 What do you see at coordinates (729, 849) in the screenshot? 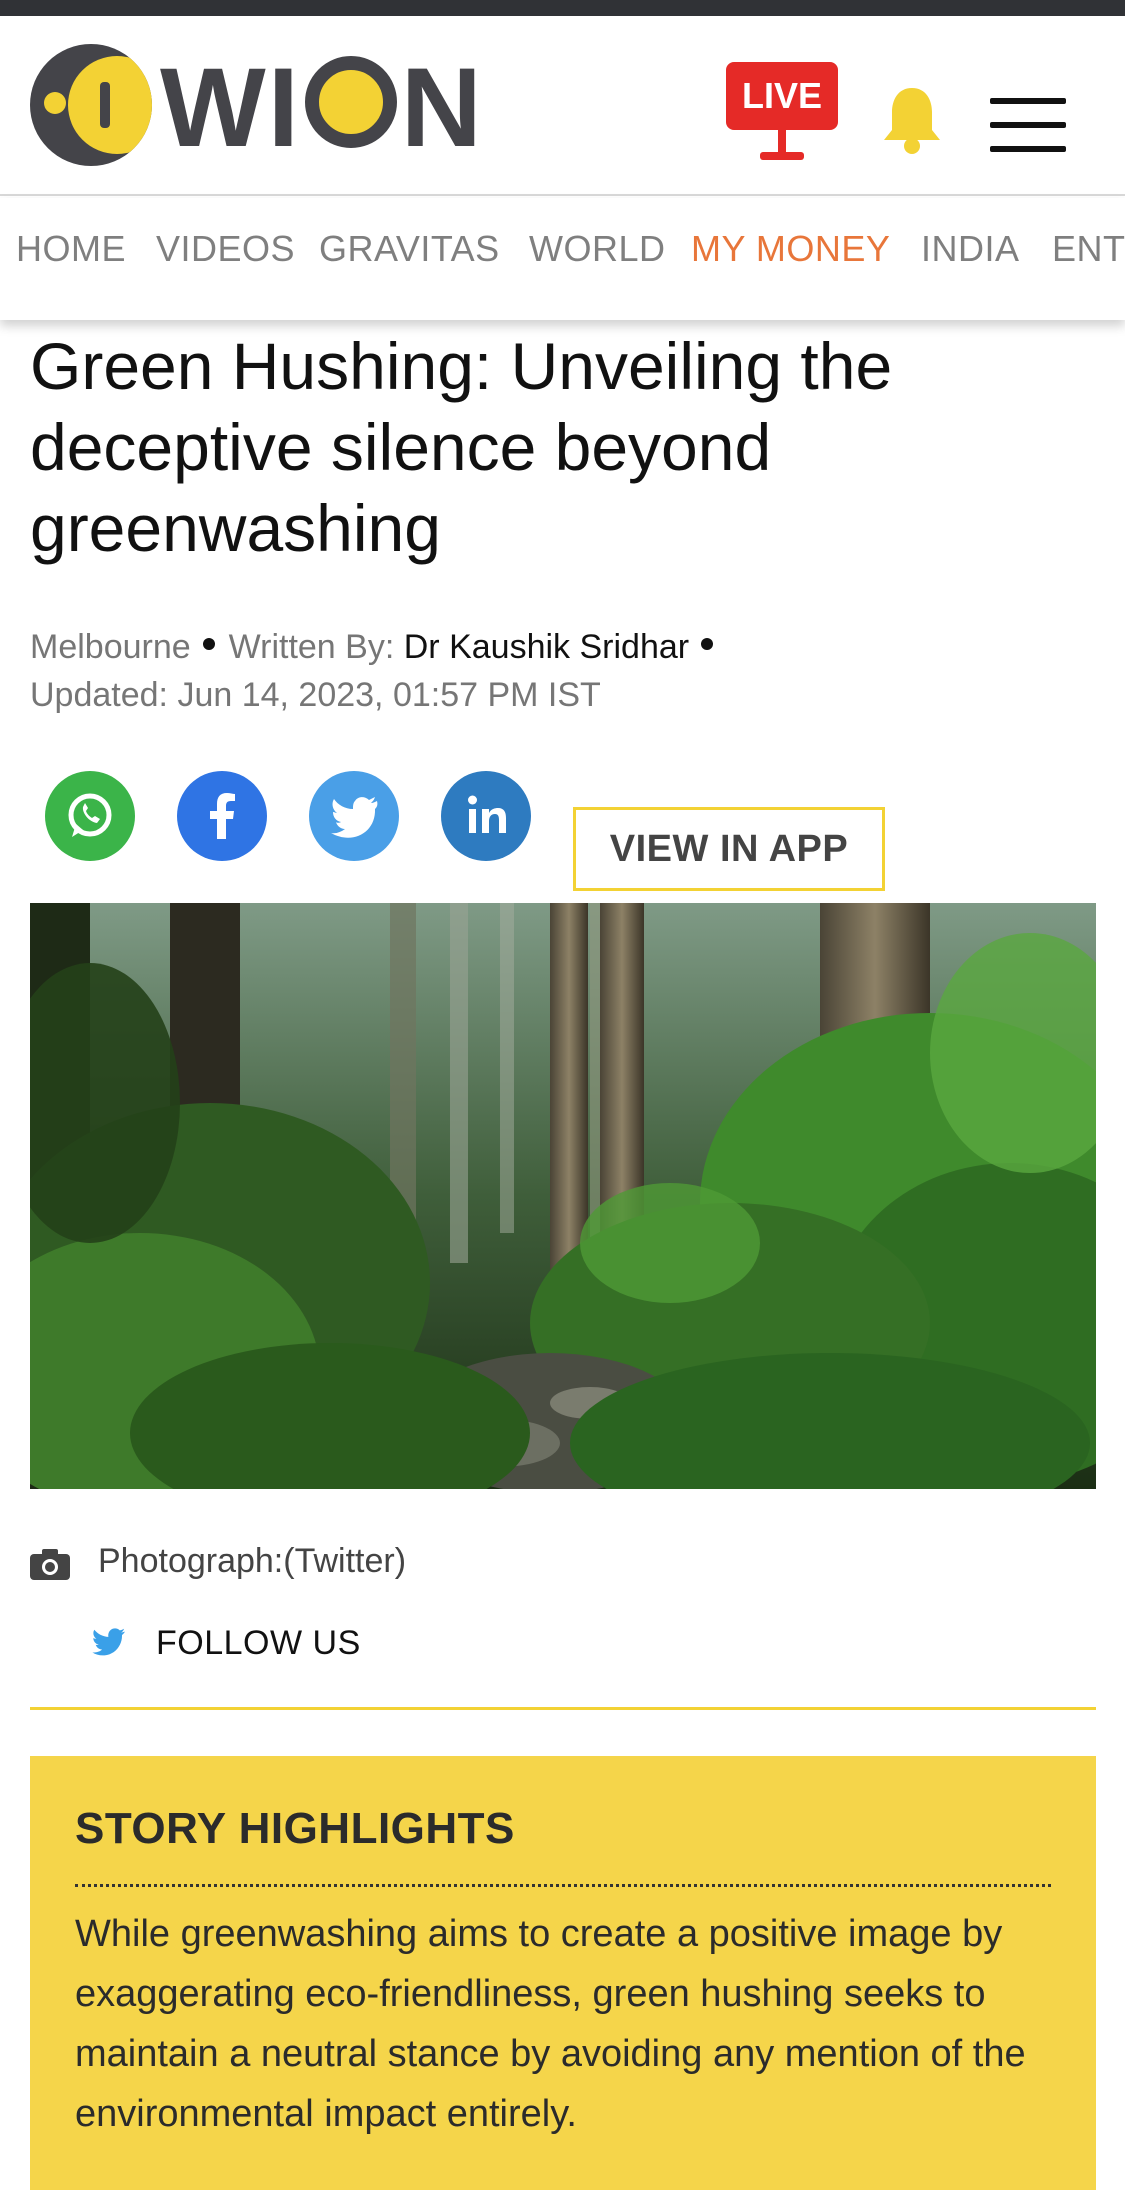
I see `view-in-app-button: VIEW IN APP` at bounding box center [729, 849].